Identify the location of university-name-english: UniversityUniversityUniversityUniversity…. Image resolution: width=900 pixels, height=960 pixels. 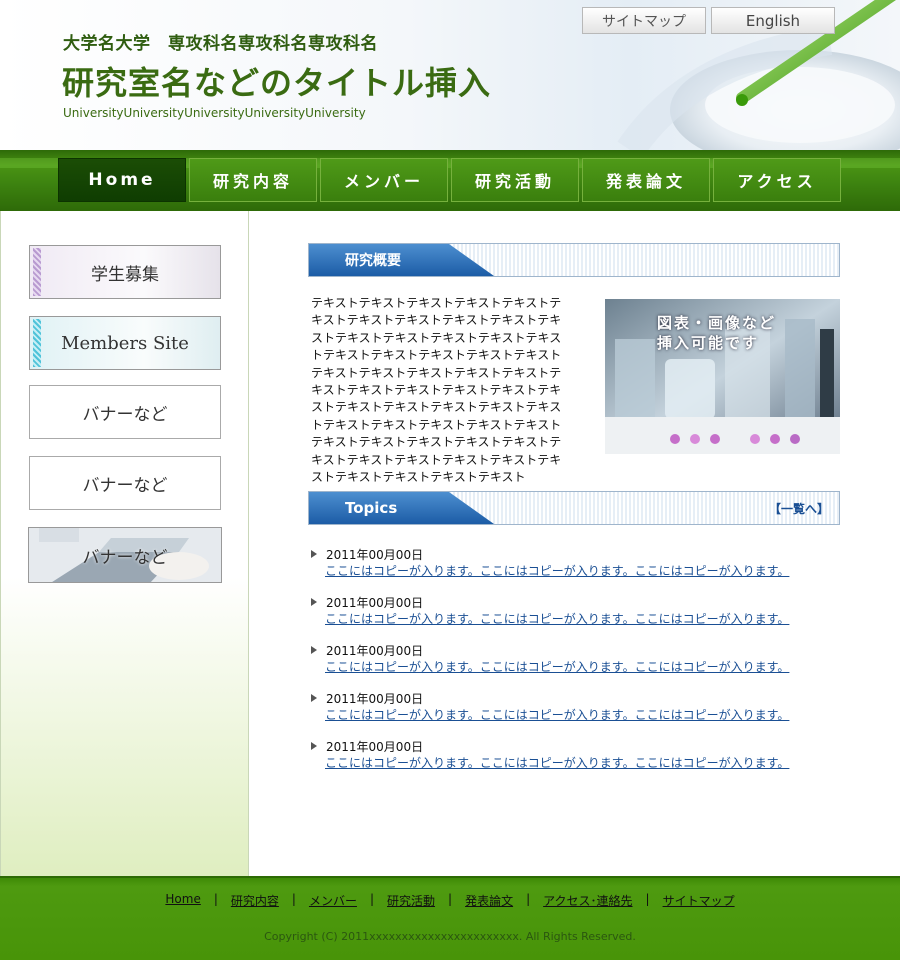
(214, 113).